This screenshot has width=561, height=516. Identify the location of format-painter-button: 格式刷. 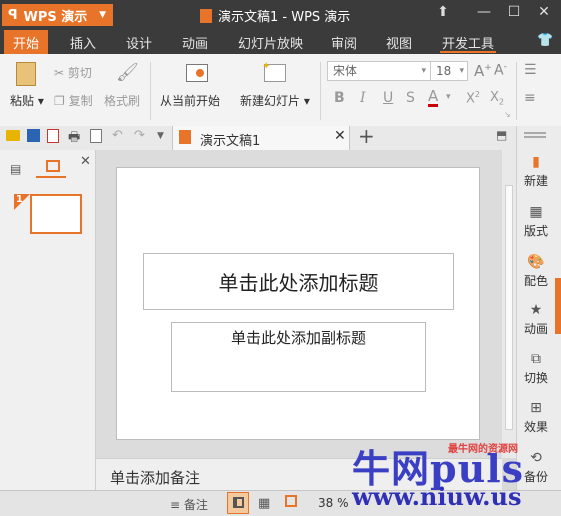
(122, 100).